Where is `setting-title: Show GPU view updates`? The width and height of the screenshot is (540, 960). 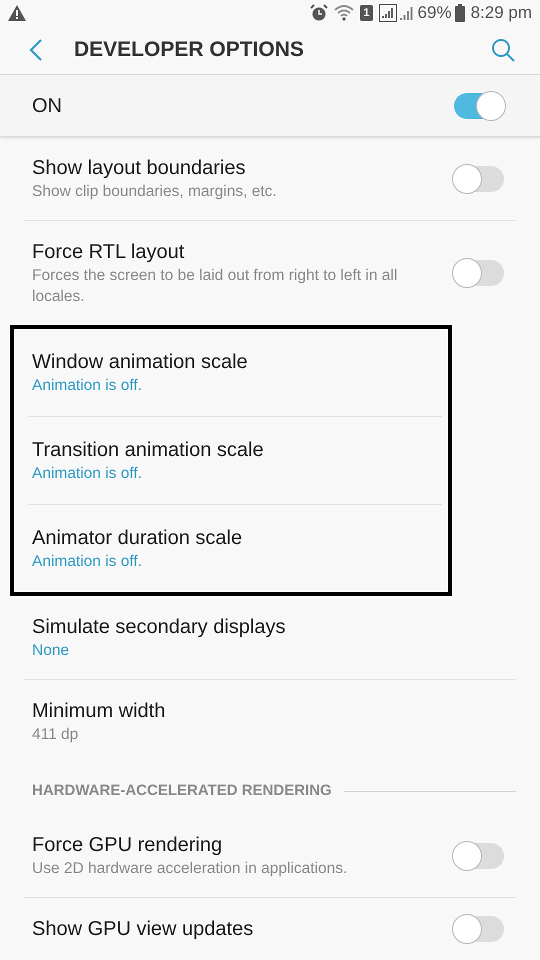 setting-title: Show GPU view updates is located at coordinates (243, 929).